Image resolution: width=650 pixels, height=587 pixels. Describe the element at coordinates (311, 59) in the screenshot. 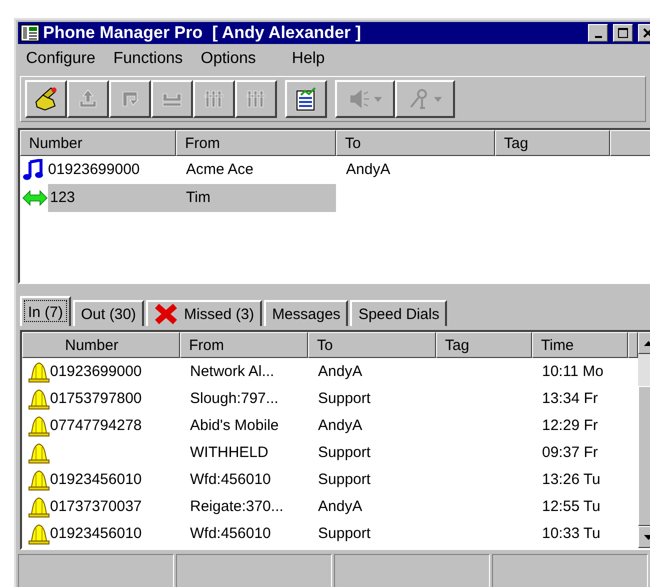

I see `menu-item: Help` at that location.